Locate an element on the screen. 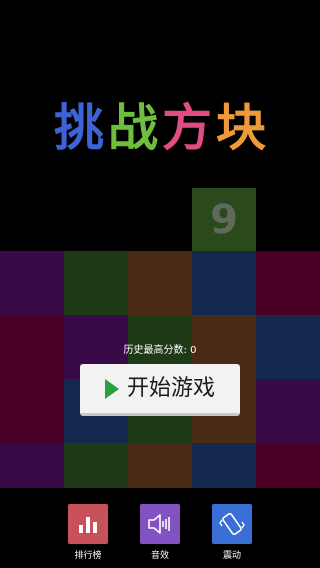 The width and height of the screenshot is (320, 568). falling-tile: 9 is located at coordinates (224, 220).